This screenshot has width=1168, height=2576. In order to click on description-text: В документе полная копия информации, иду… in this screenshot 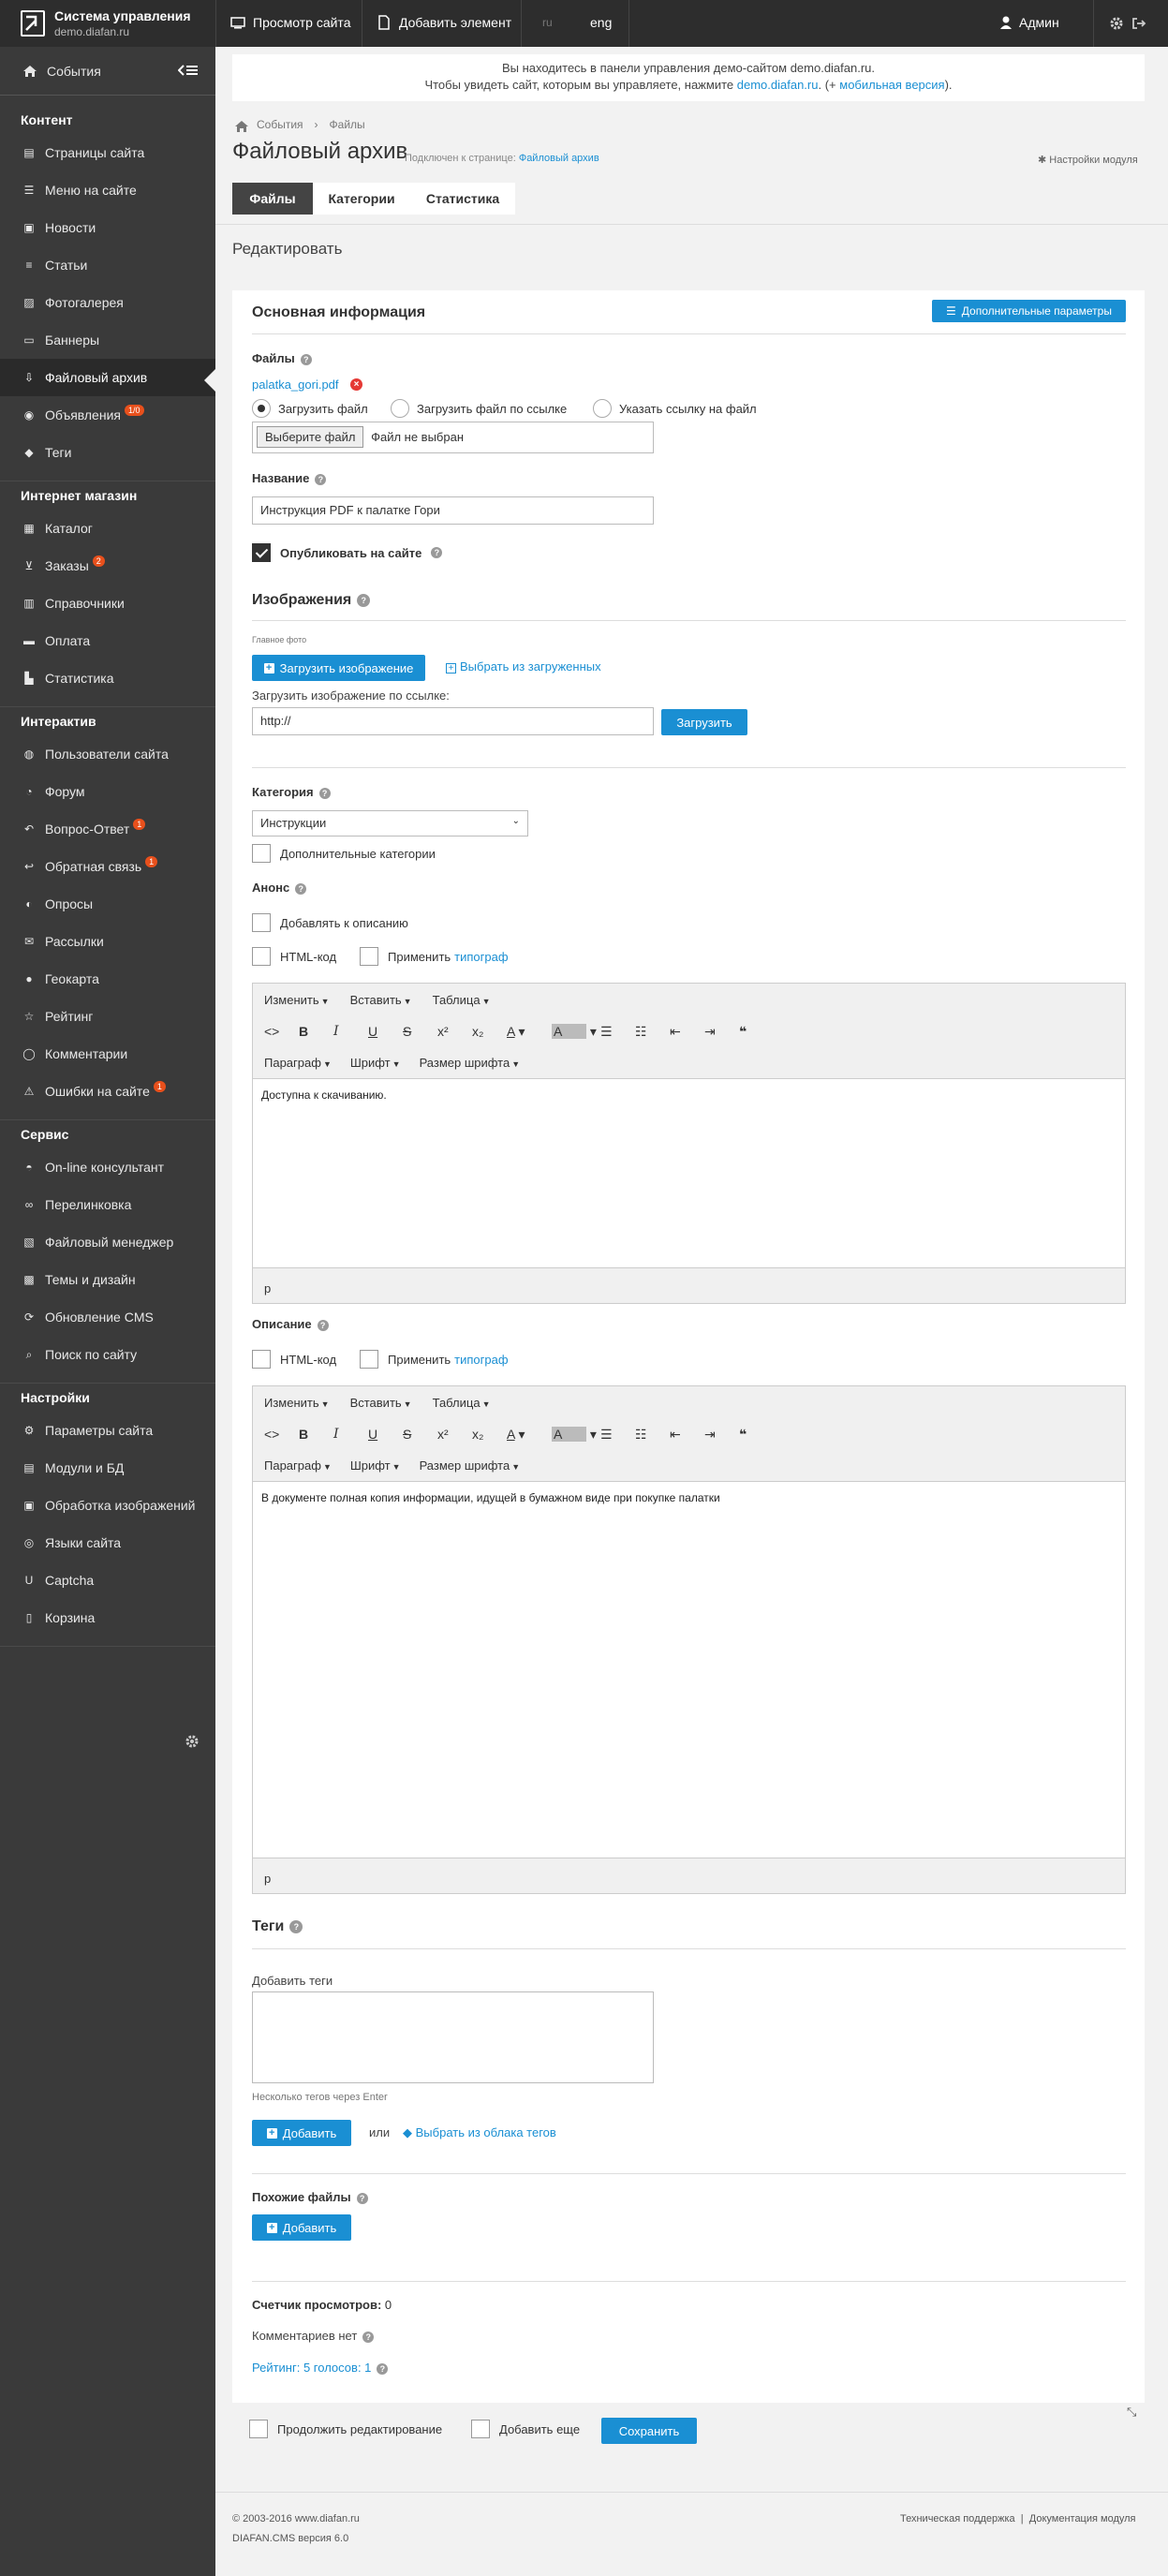, I will do `click(491, 1498)`.